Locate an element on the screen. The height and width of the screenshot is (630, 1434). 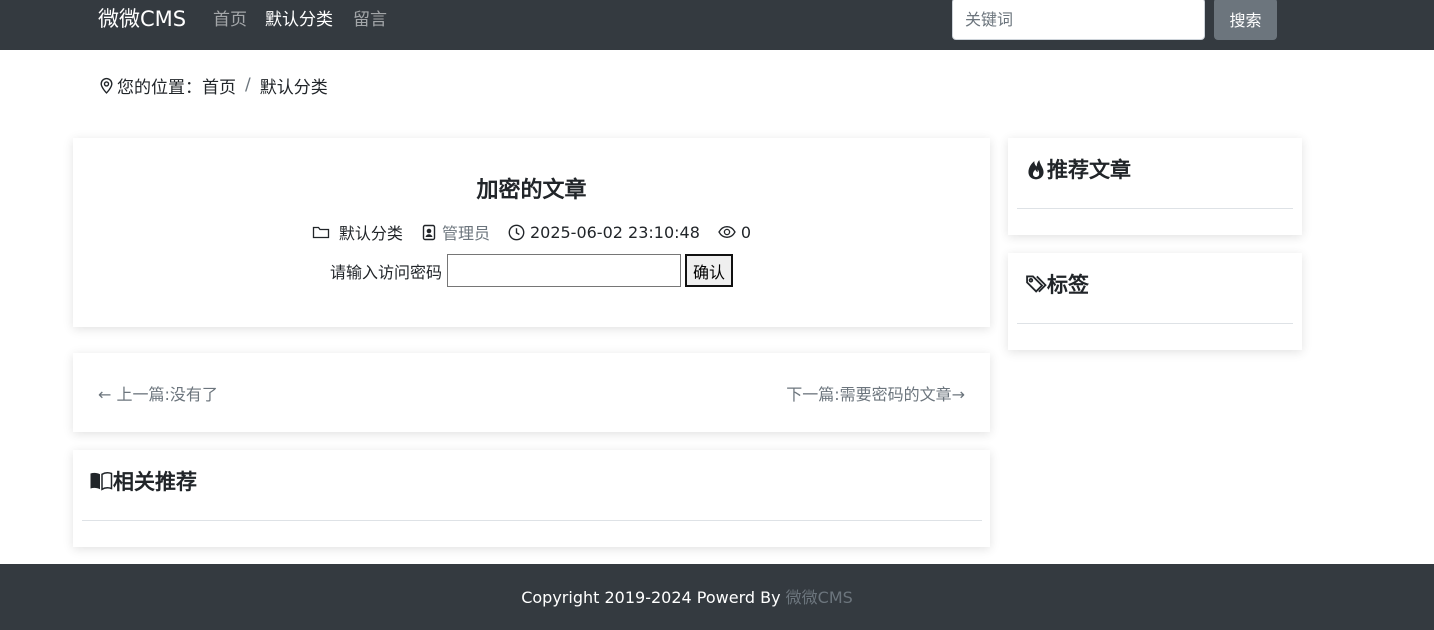
meta-author: 管理员 is located at coordinates (455, 232).